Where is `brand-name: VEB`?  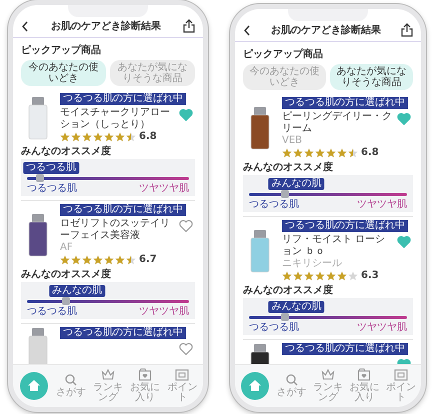
brand-name: VEB is located at coordinates (293, 141).